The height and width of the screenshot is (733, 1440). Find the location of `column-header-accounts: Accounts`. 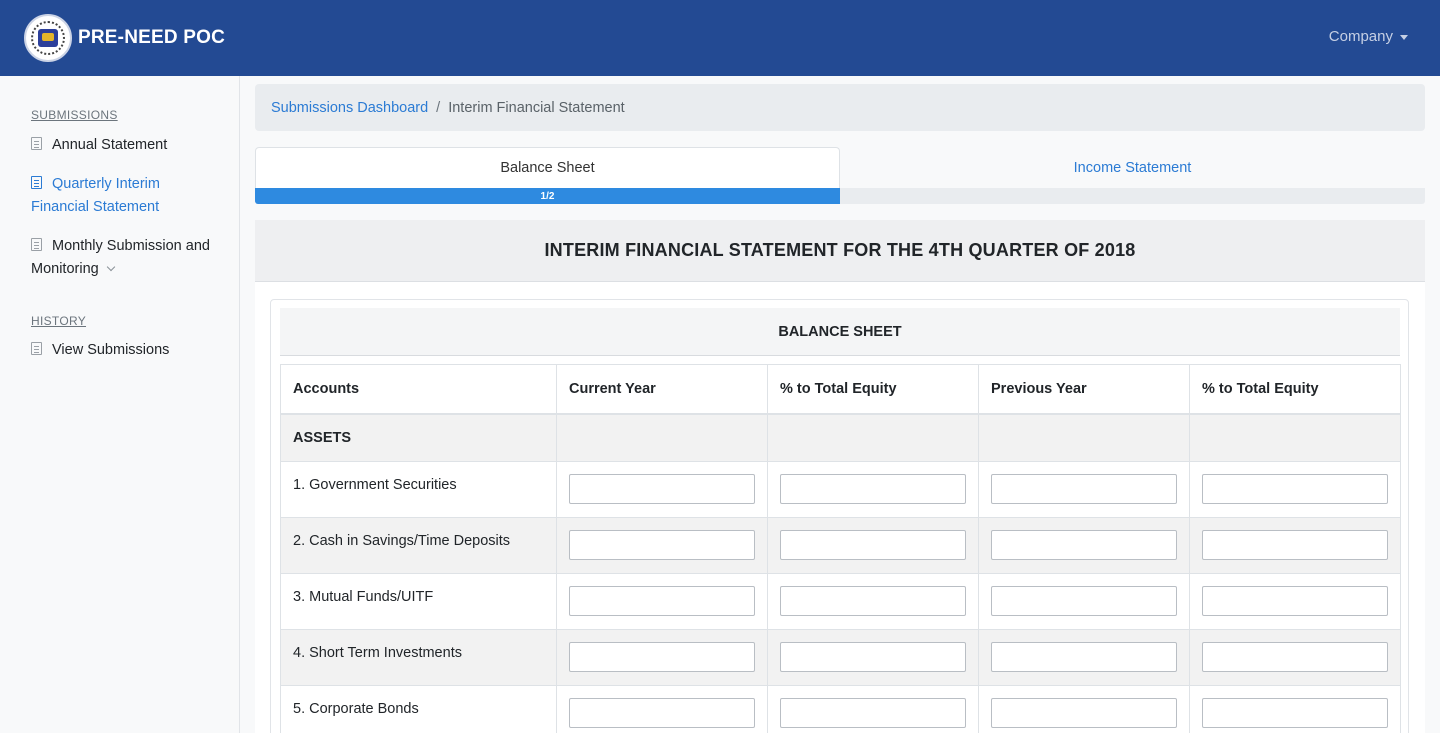

column-header-accounts: Accounts is located at coordinates (418, 389).